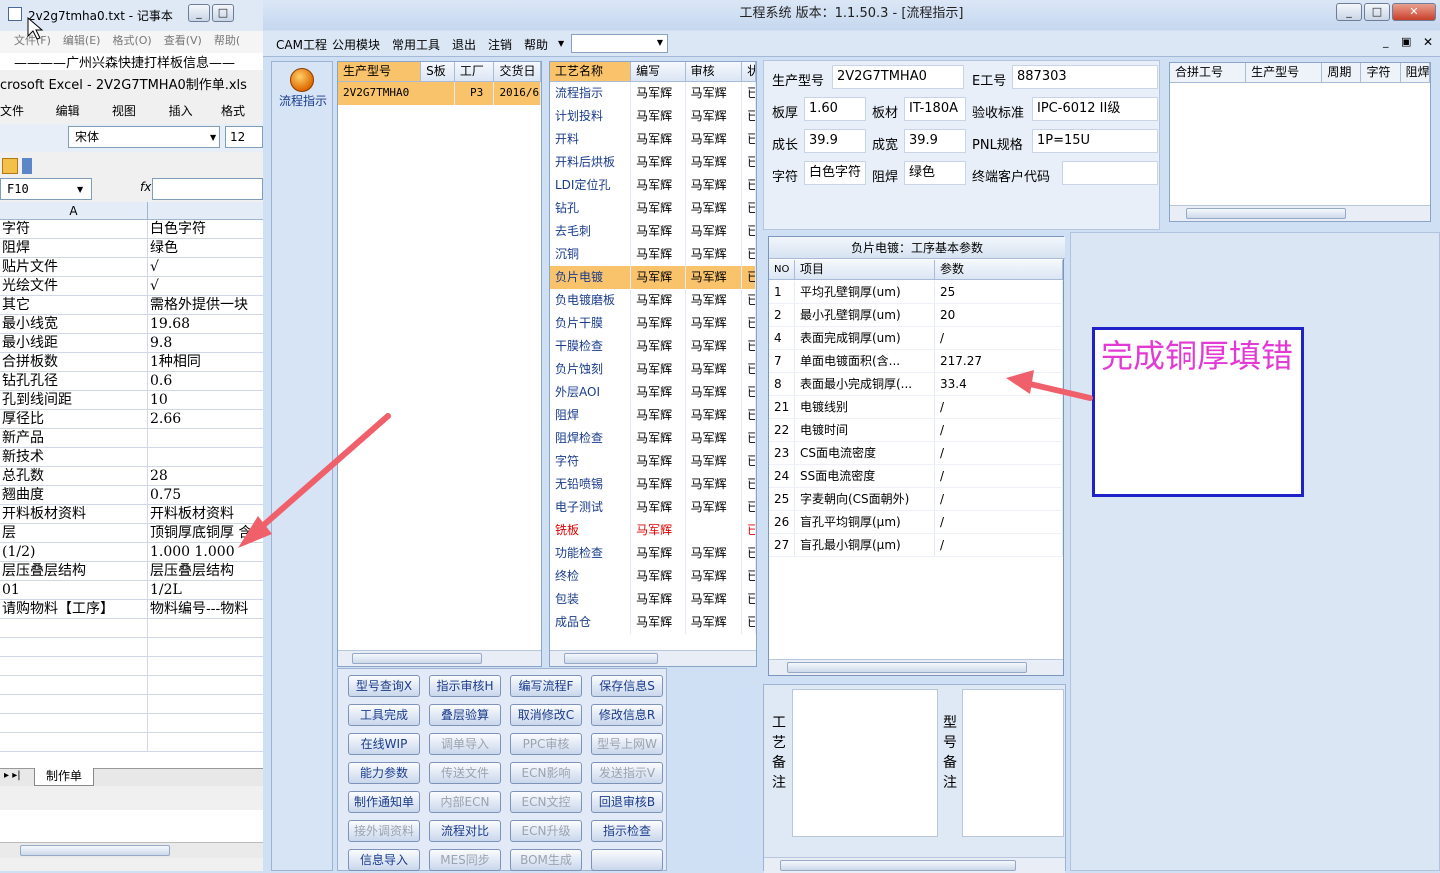  Describe the element at coordinates (314, 480) in the screenshot. I see `arrow-left-icon` at that location.